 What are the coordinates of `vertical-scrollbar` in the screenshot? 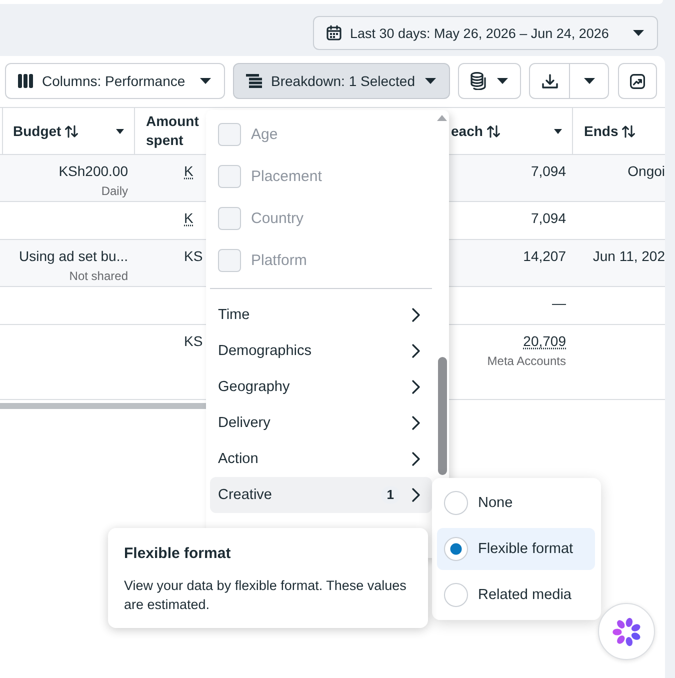 It's located at (442, 416).